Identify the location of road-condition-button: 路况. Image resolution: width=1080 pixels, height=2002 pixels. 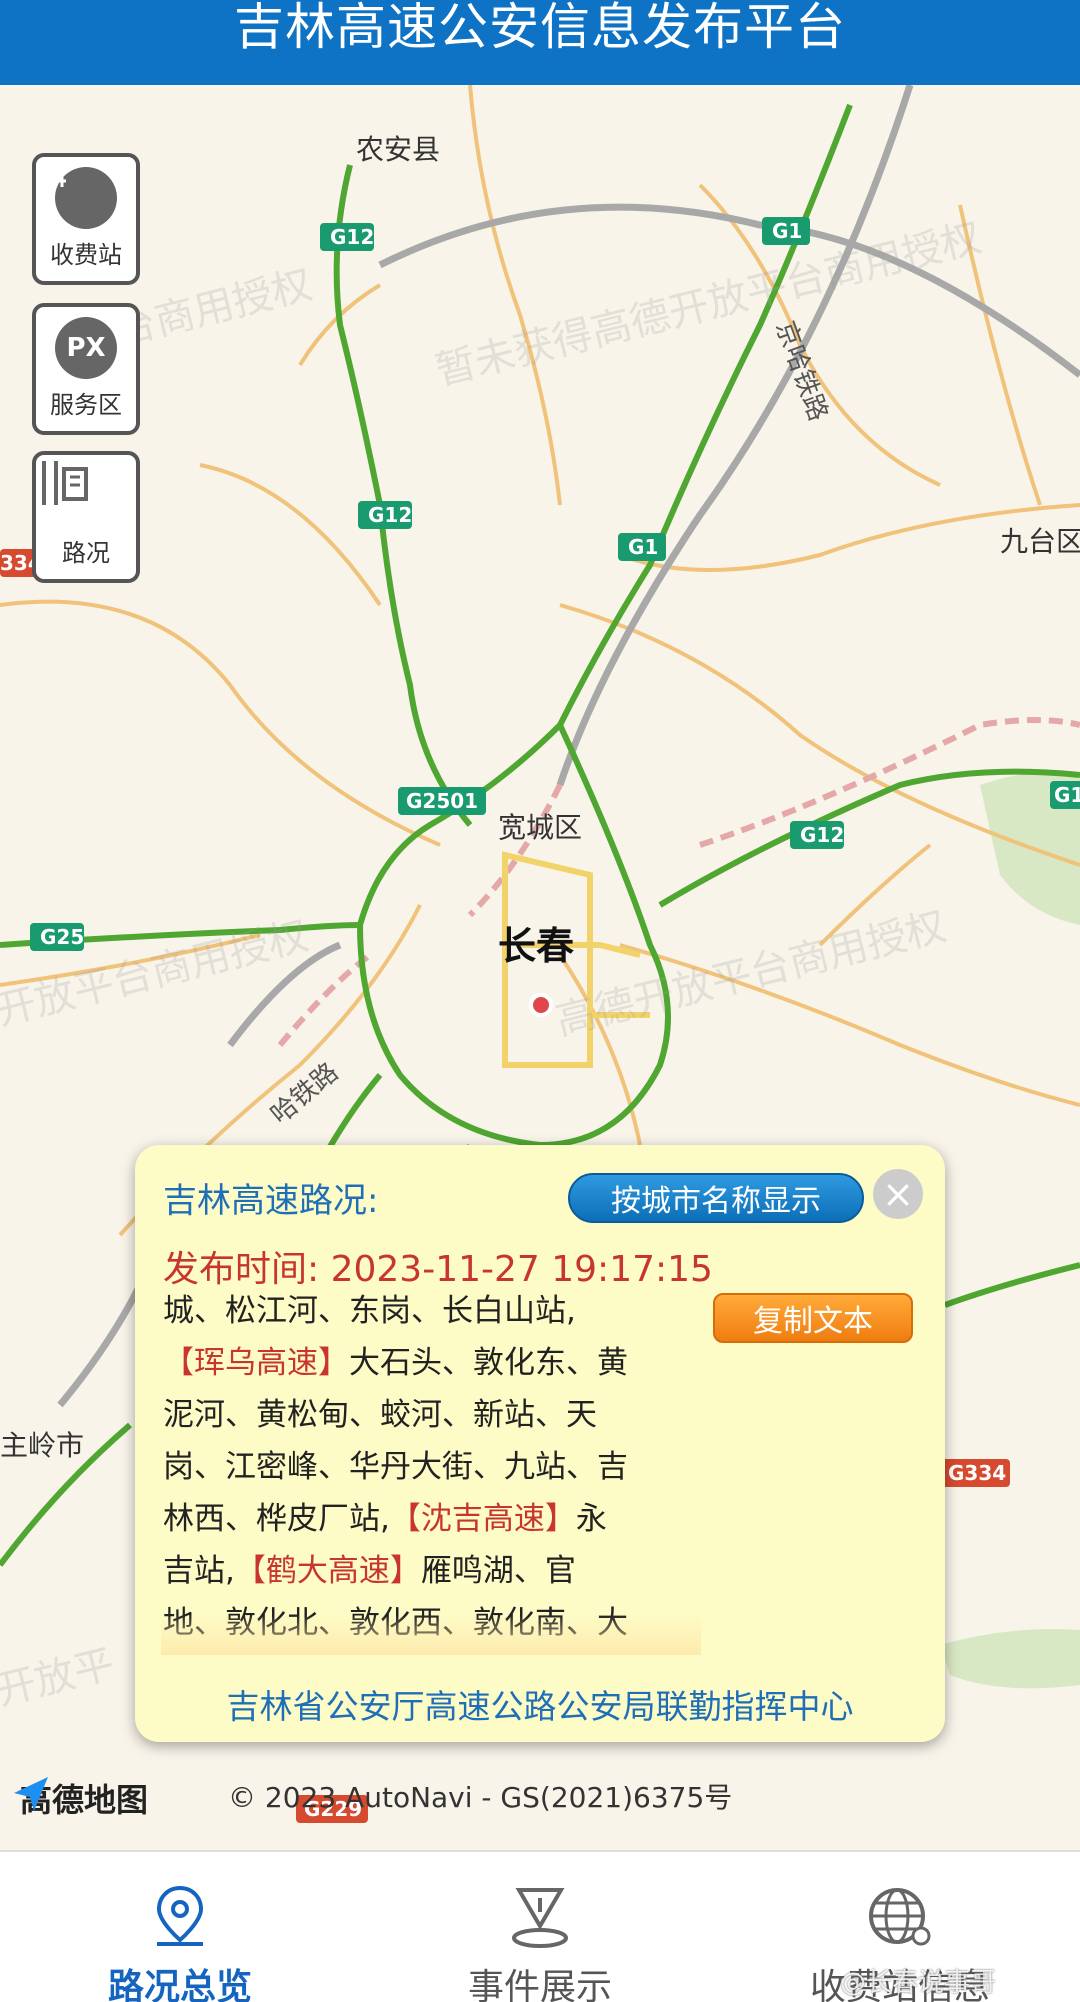
(86, 517).